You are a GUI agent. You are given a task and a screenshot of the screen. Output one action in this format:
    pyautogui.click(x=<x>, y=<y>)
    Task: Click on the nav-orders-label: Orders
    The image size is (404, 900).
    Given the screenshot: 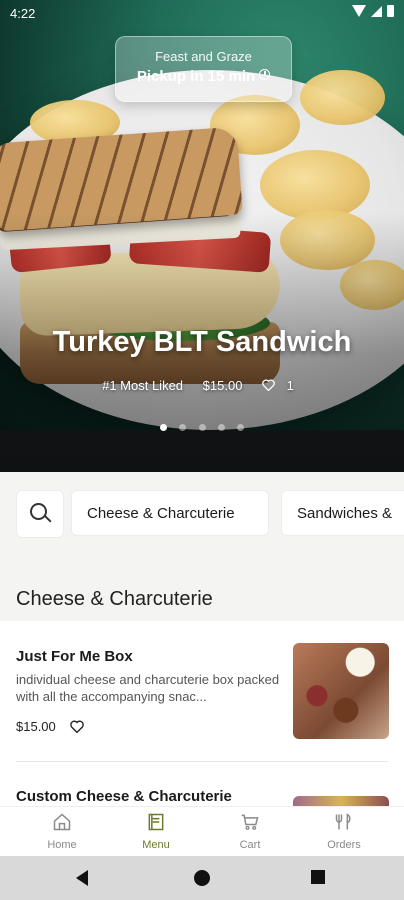 What is the action you would take?
    pyautogui.click(x=344, y=845)
    